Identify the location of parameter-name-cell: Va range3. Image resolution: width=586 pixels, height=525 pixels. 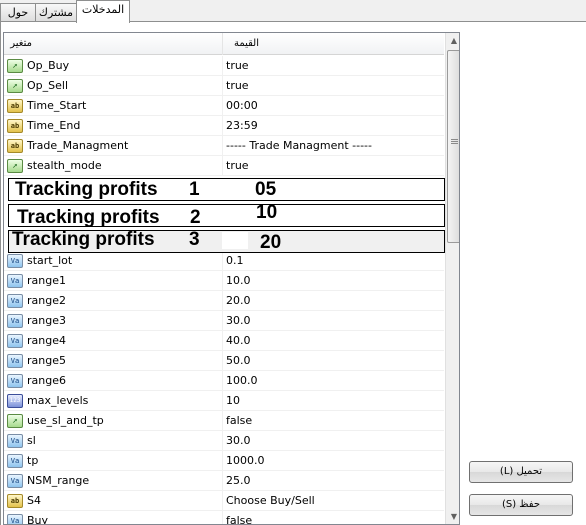
(113, 321).